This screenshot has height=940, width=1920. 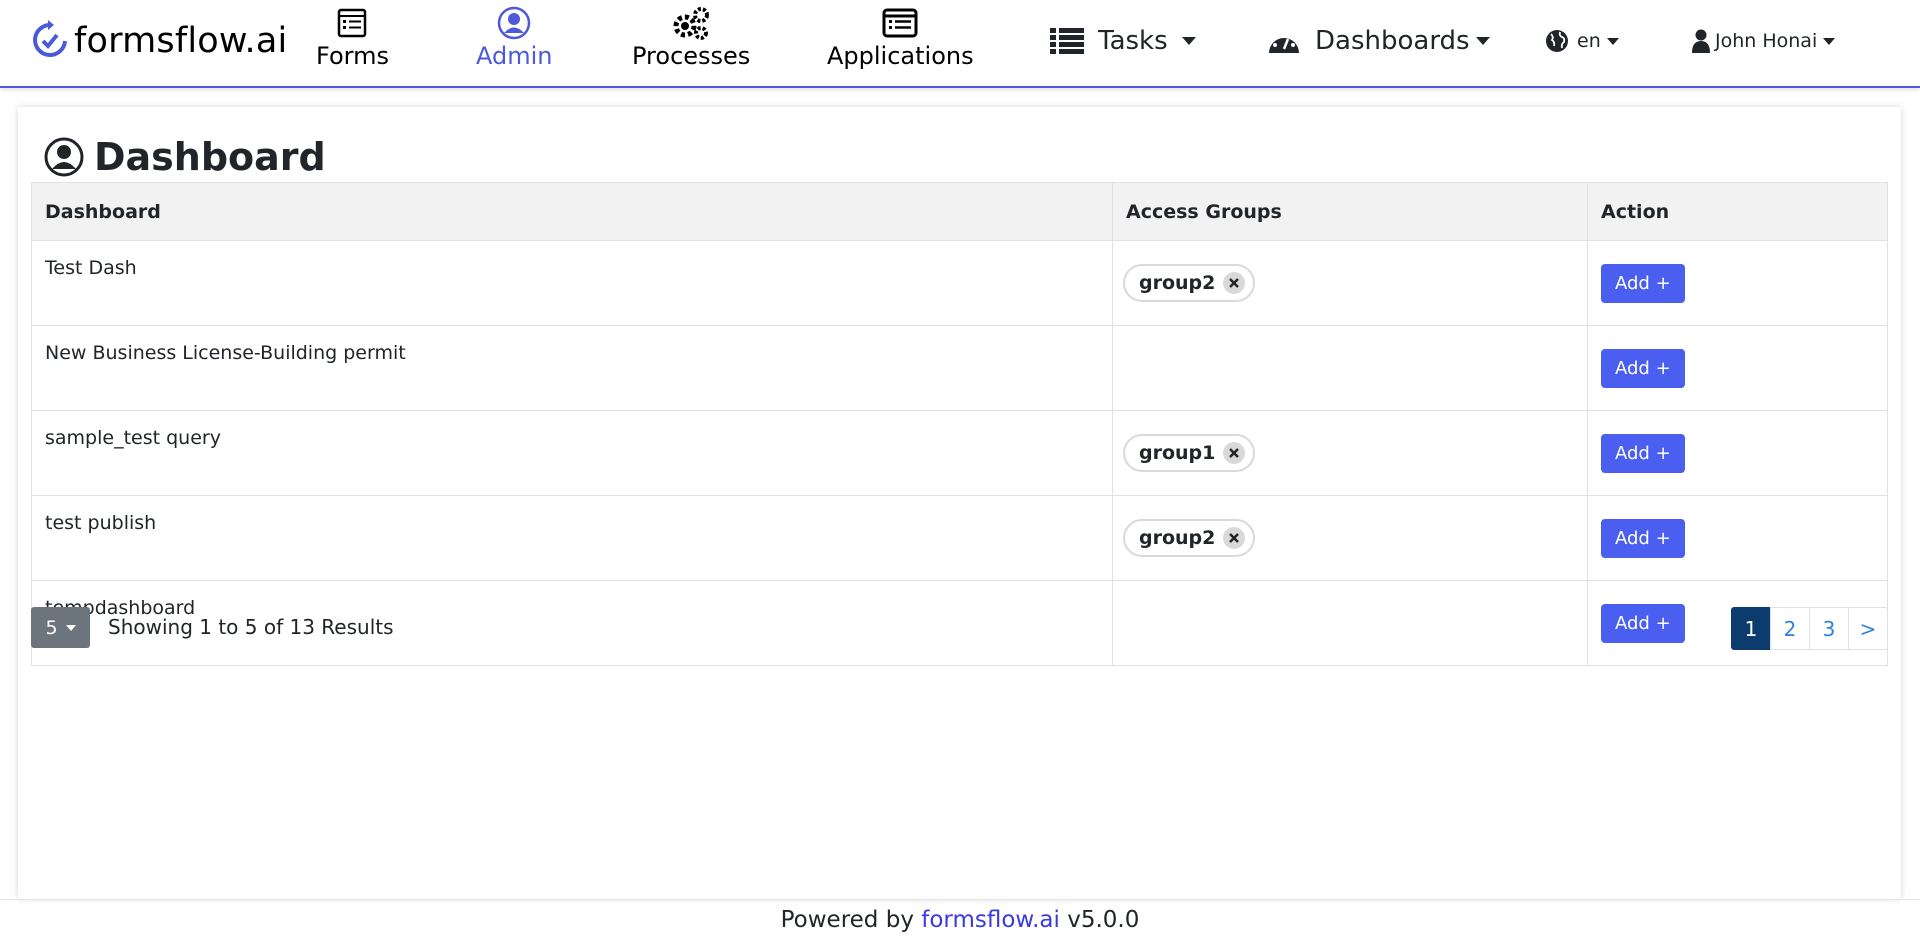 What do you see at coordinates (691, 23) in the screenshot?
I see `cogs-icon` at bounding box center [691, 23].